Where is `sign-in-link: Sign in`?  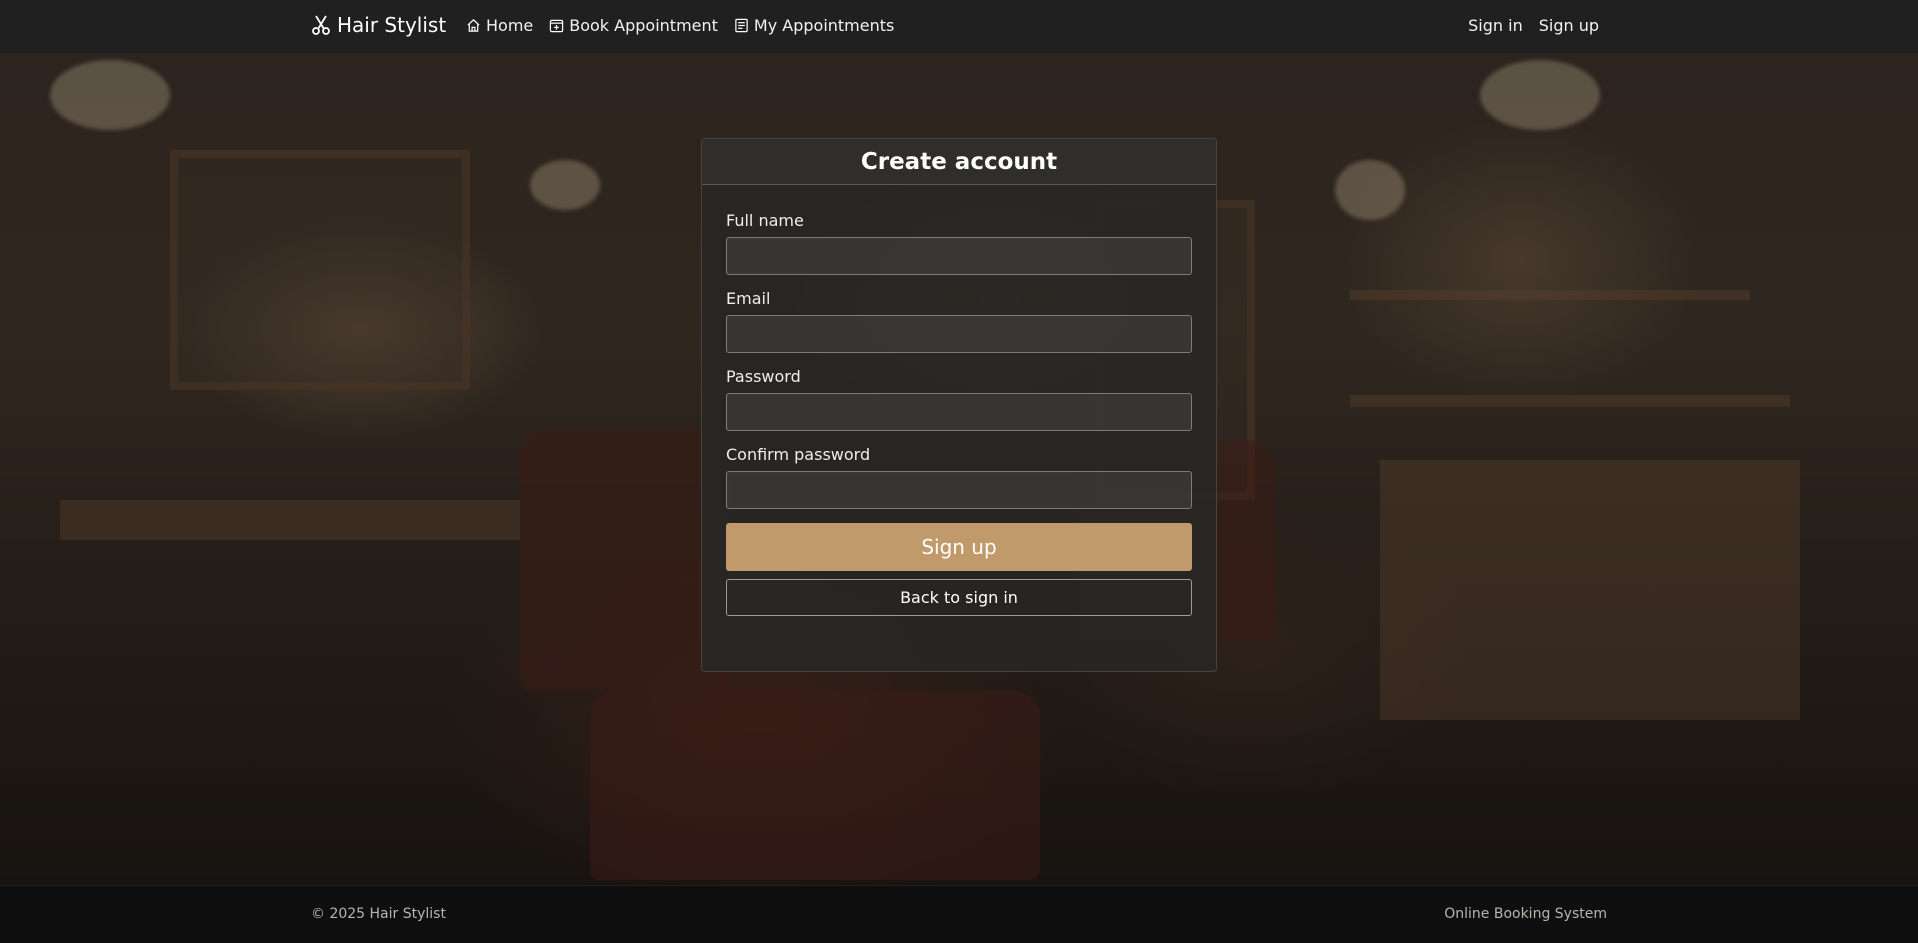
sign-in-link: Sign in is located at coordinates (1495, 25).